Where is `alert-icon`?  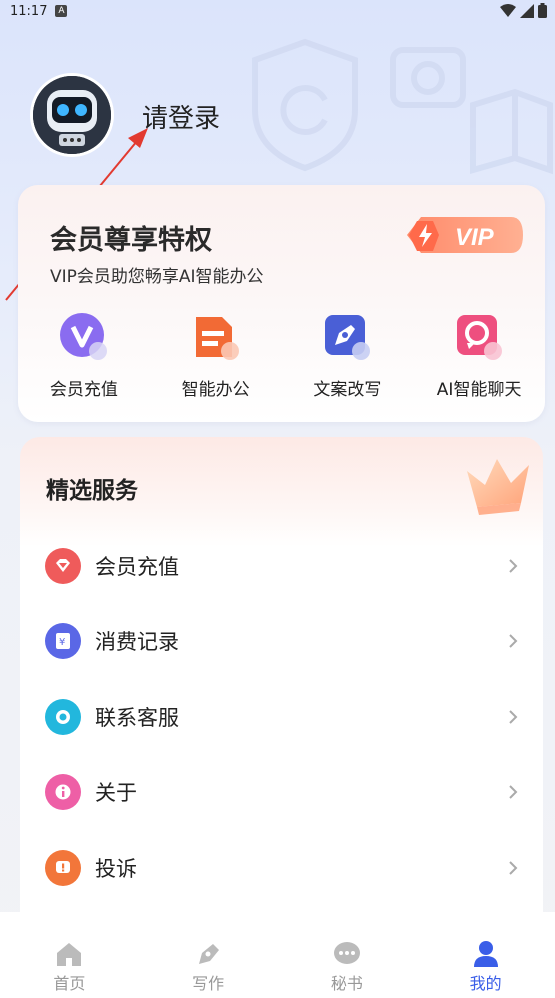 alert-icon is located at coordinates (63, 867).